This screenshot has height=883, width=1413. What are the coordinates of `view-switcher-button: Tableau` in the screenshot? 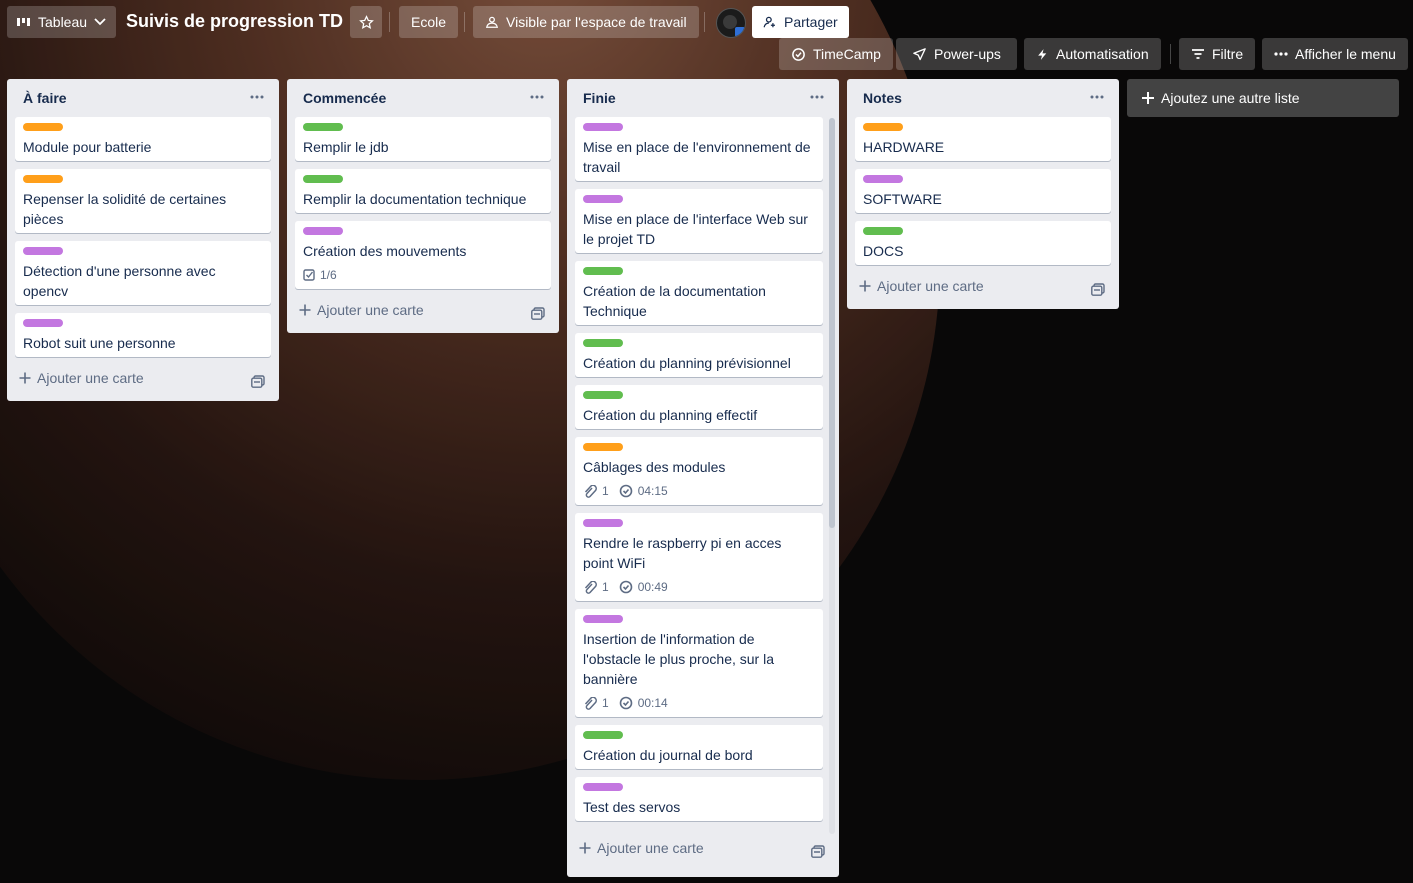 It's located at (62, 22).